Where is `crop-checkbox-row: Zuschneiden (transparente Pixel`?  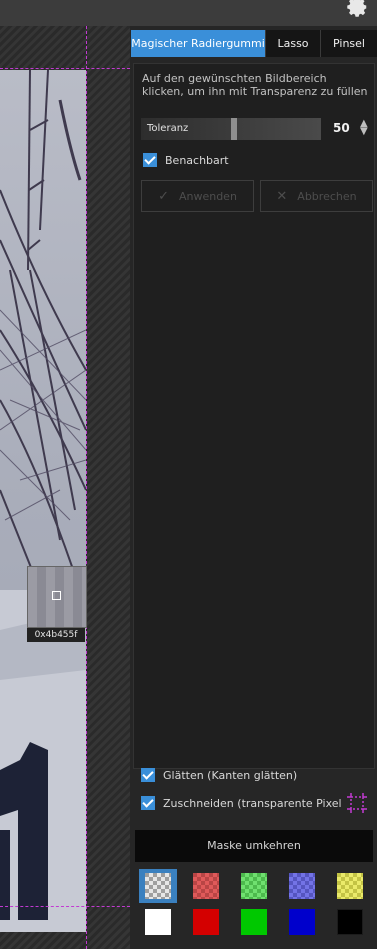 crop-checkbox-row: Zuschneiden (transparente Pixel is located at coordinates (241, 803).